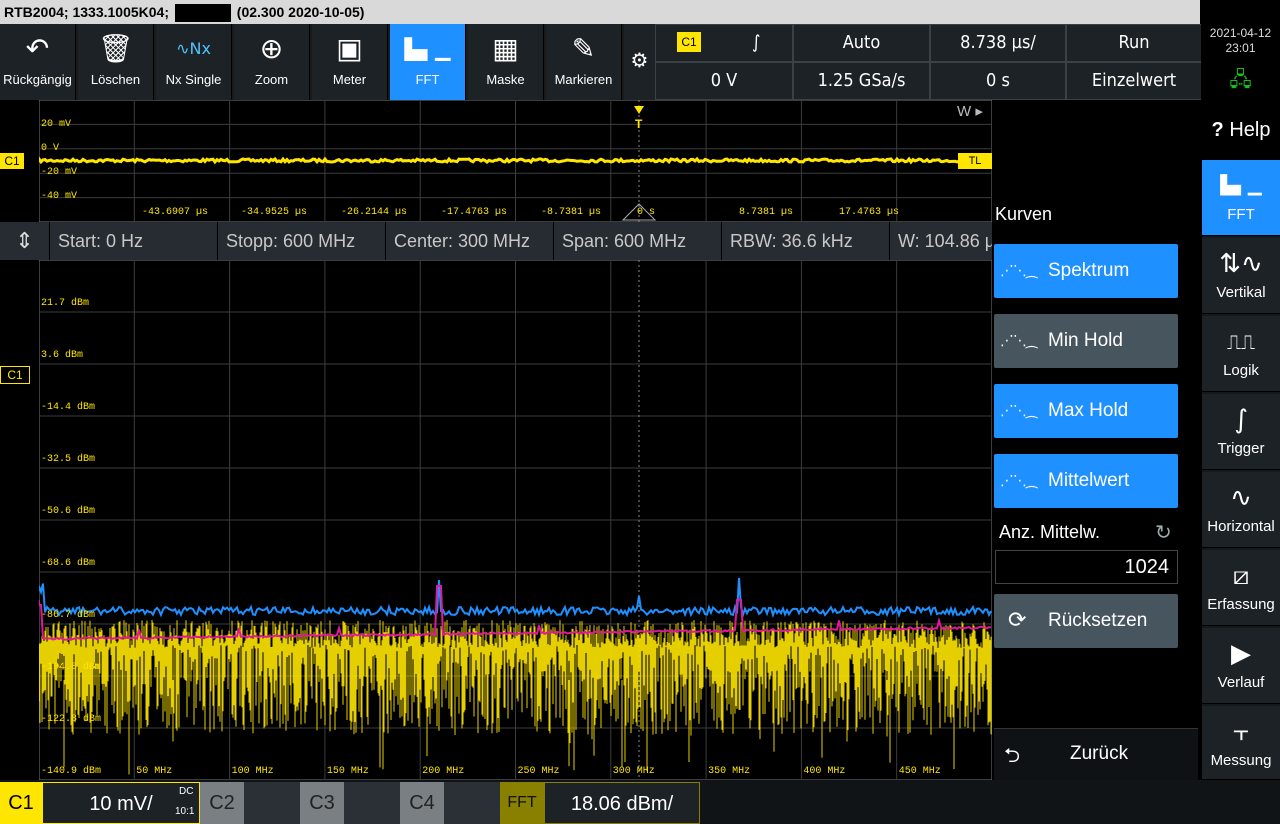  What do you see at coordinates (1018, 481) in the screenshot?
I see `average-icon: ⋰⋱⁔` at bounding box center [1018, 481].